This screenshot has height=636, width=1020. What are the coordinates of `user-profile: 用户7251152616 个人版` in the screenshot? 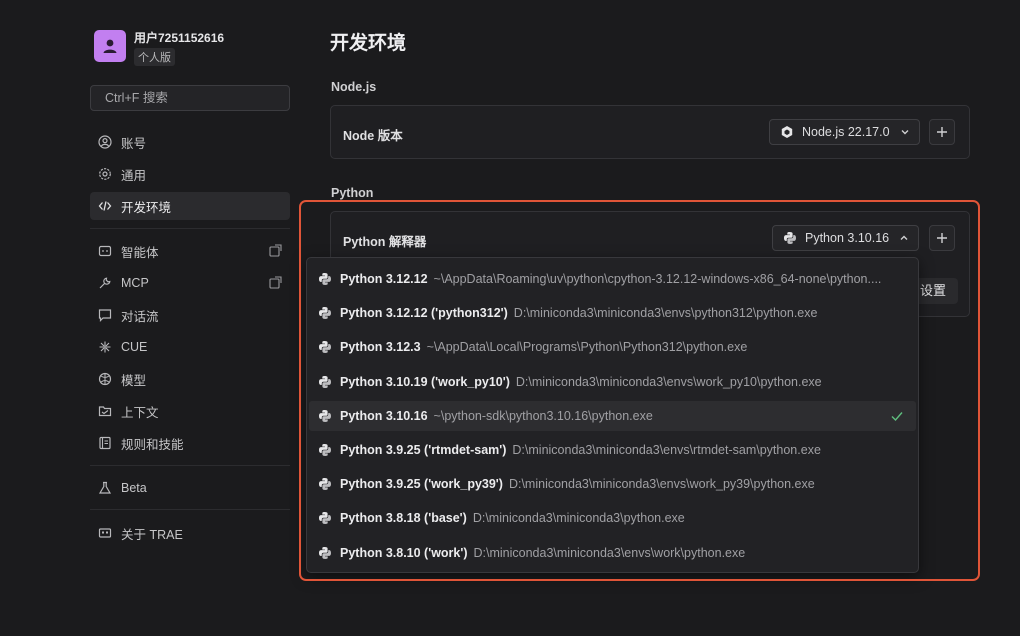 It's located at (159, 48).